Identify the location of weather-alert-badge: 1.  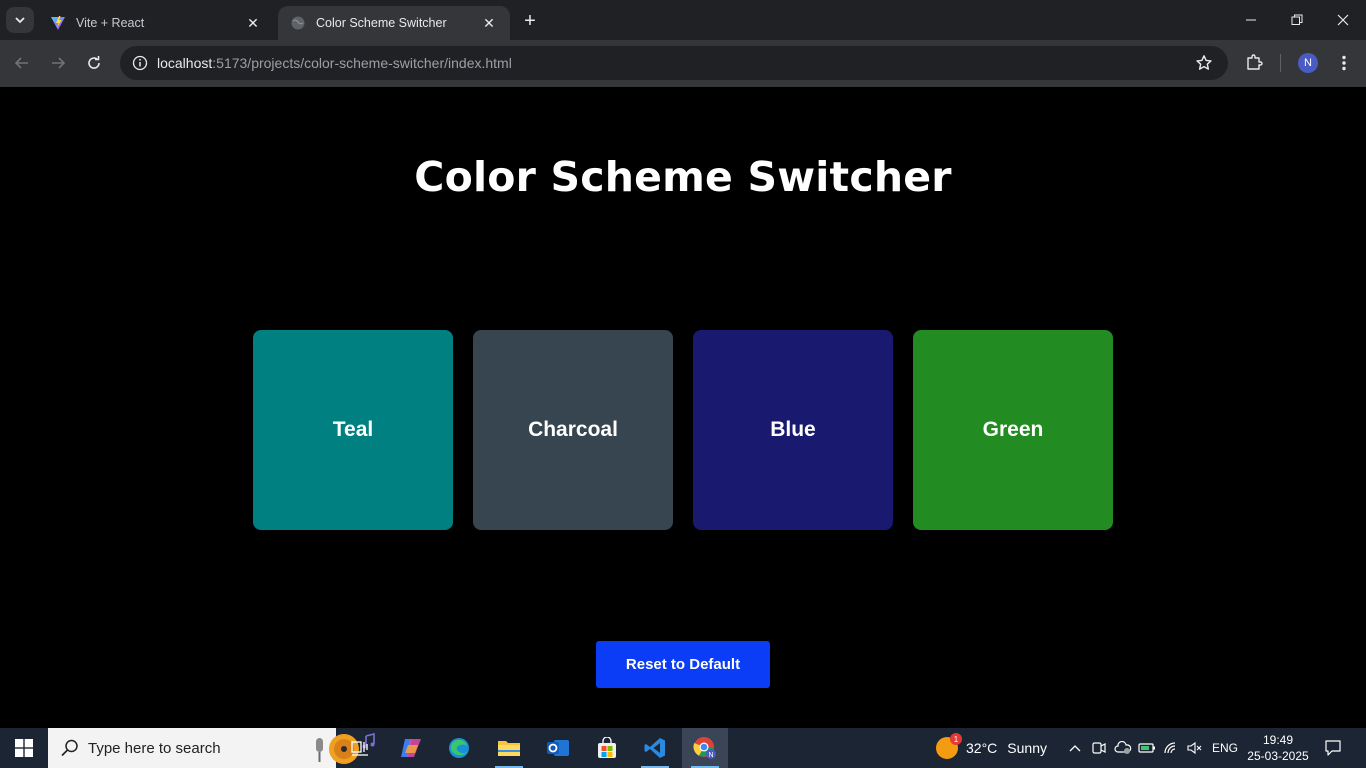
(956, 739).